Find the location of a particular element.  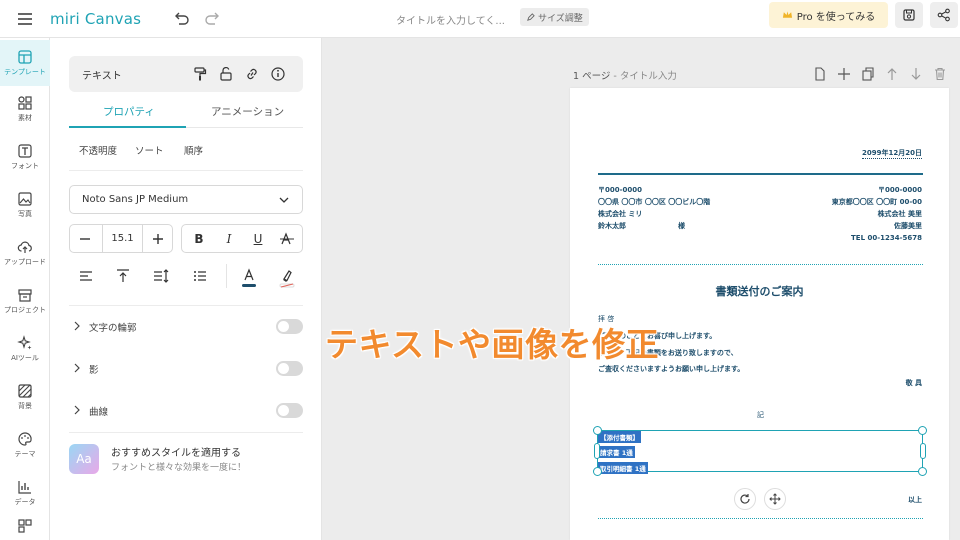

resize-handle-bl is located at coordinates (597, 471).